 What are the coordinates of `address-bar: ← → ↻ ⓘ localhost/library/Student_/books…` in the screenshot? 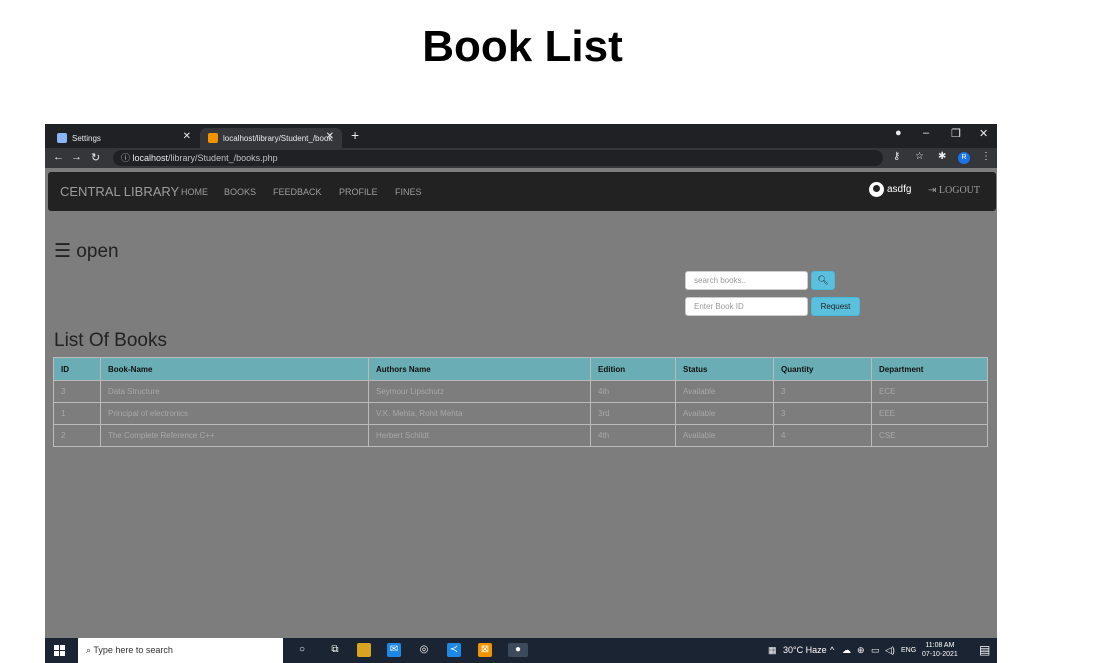 It's located at (521, 158).